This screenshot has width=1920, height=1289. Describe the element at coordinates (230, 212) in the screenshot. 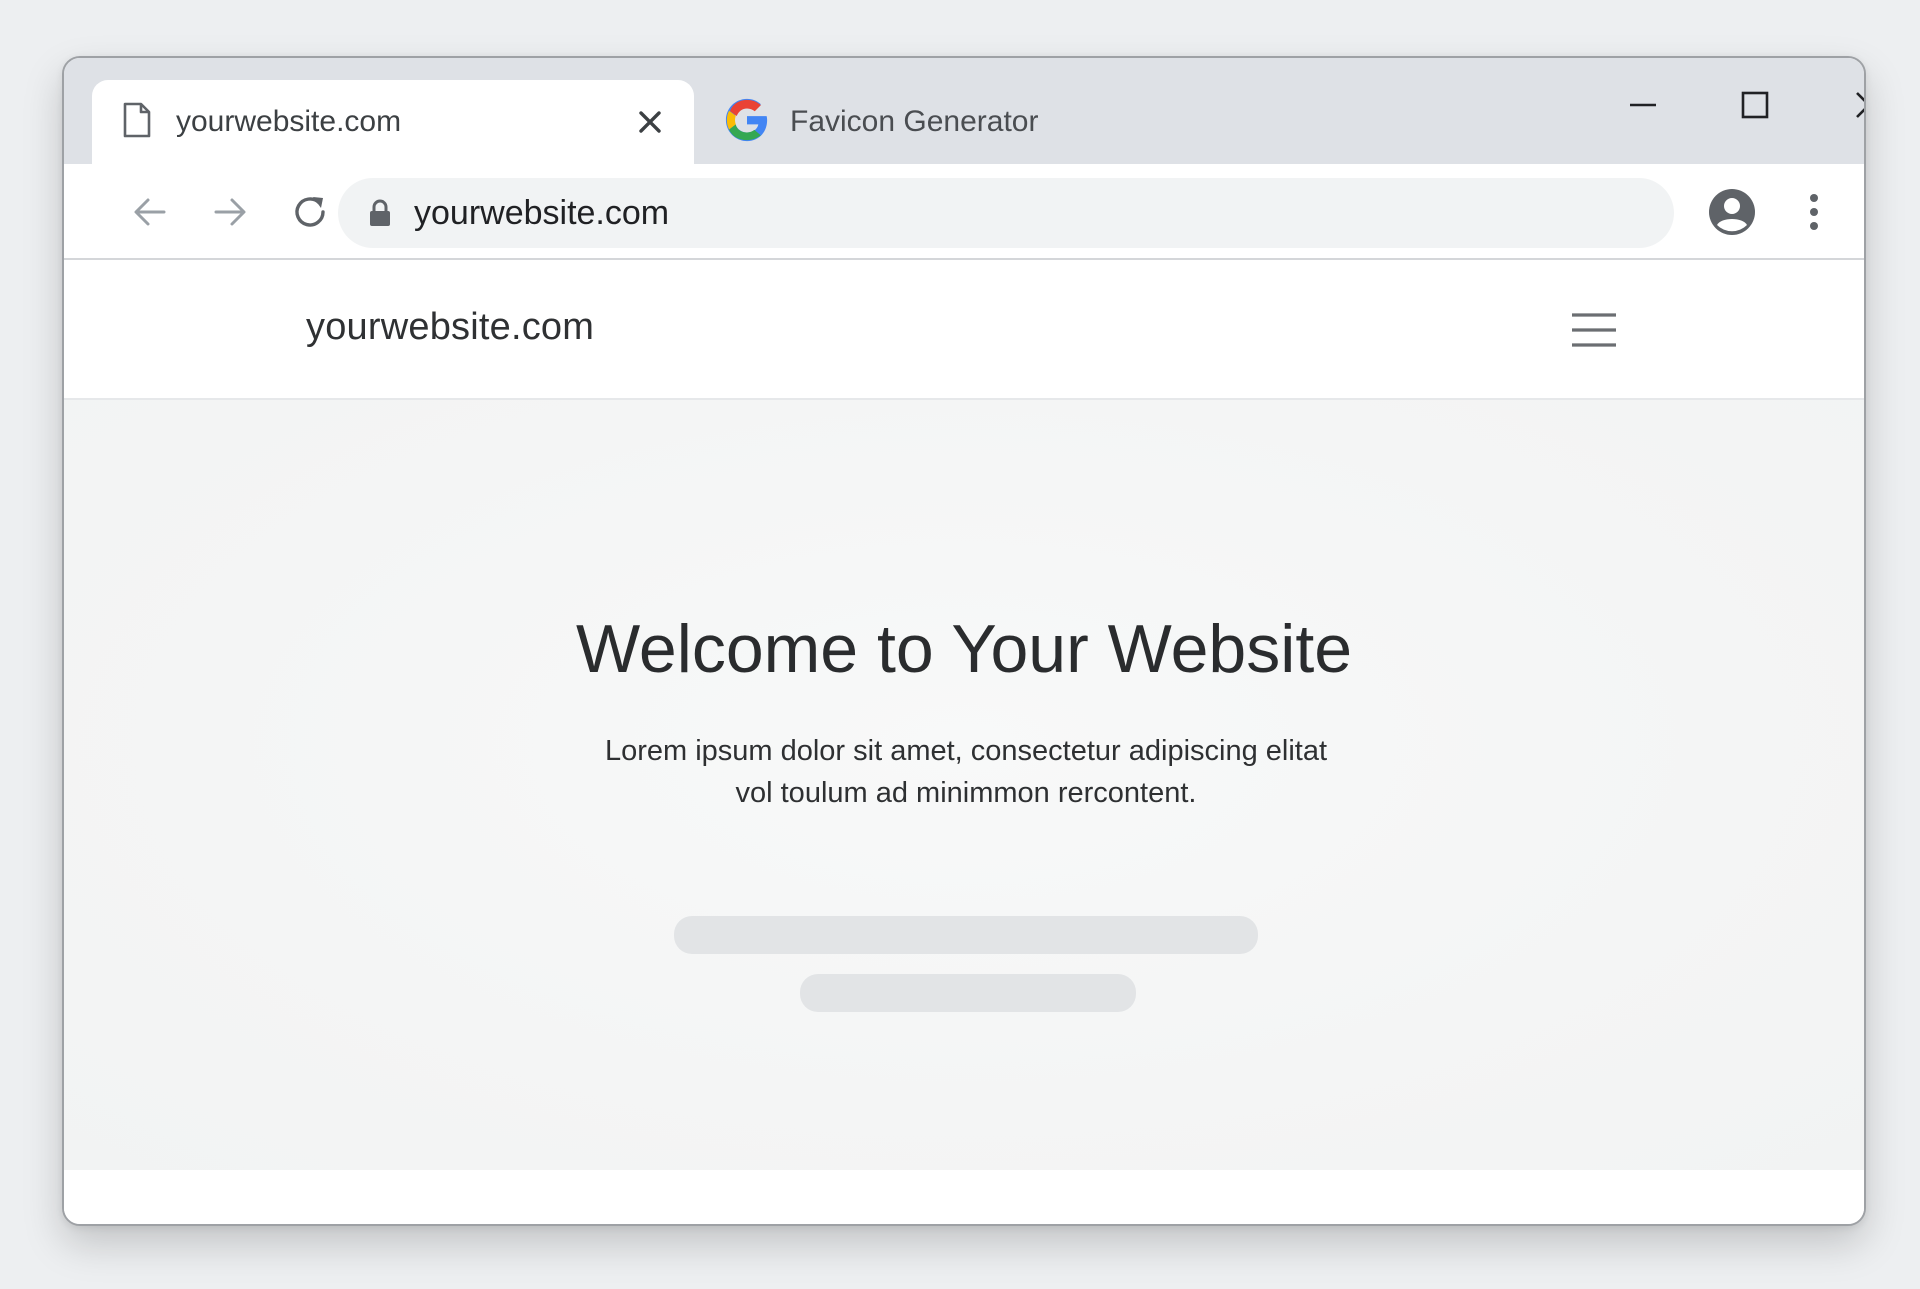

I see `forward-arrow-icon` at that location.